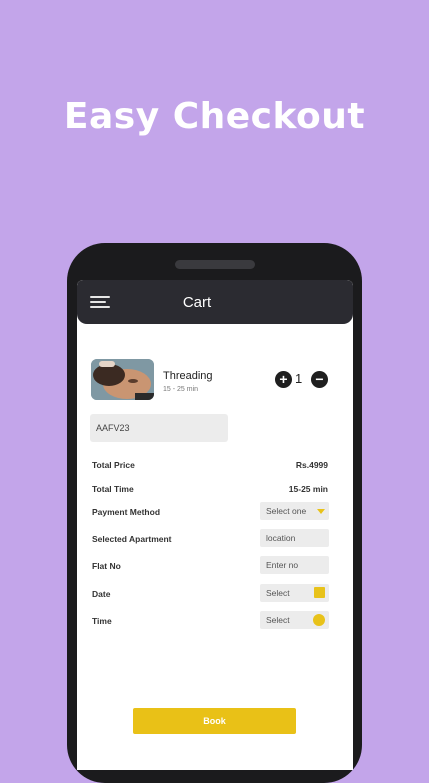 The width and height of the screenshot is (429, 783). I want to click on flat-no-label: Flat No, so click(106, 566).